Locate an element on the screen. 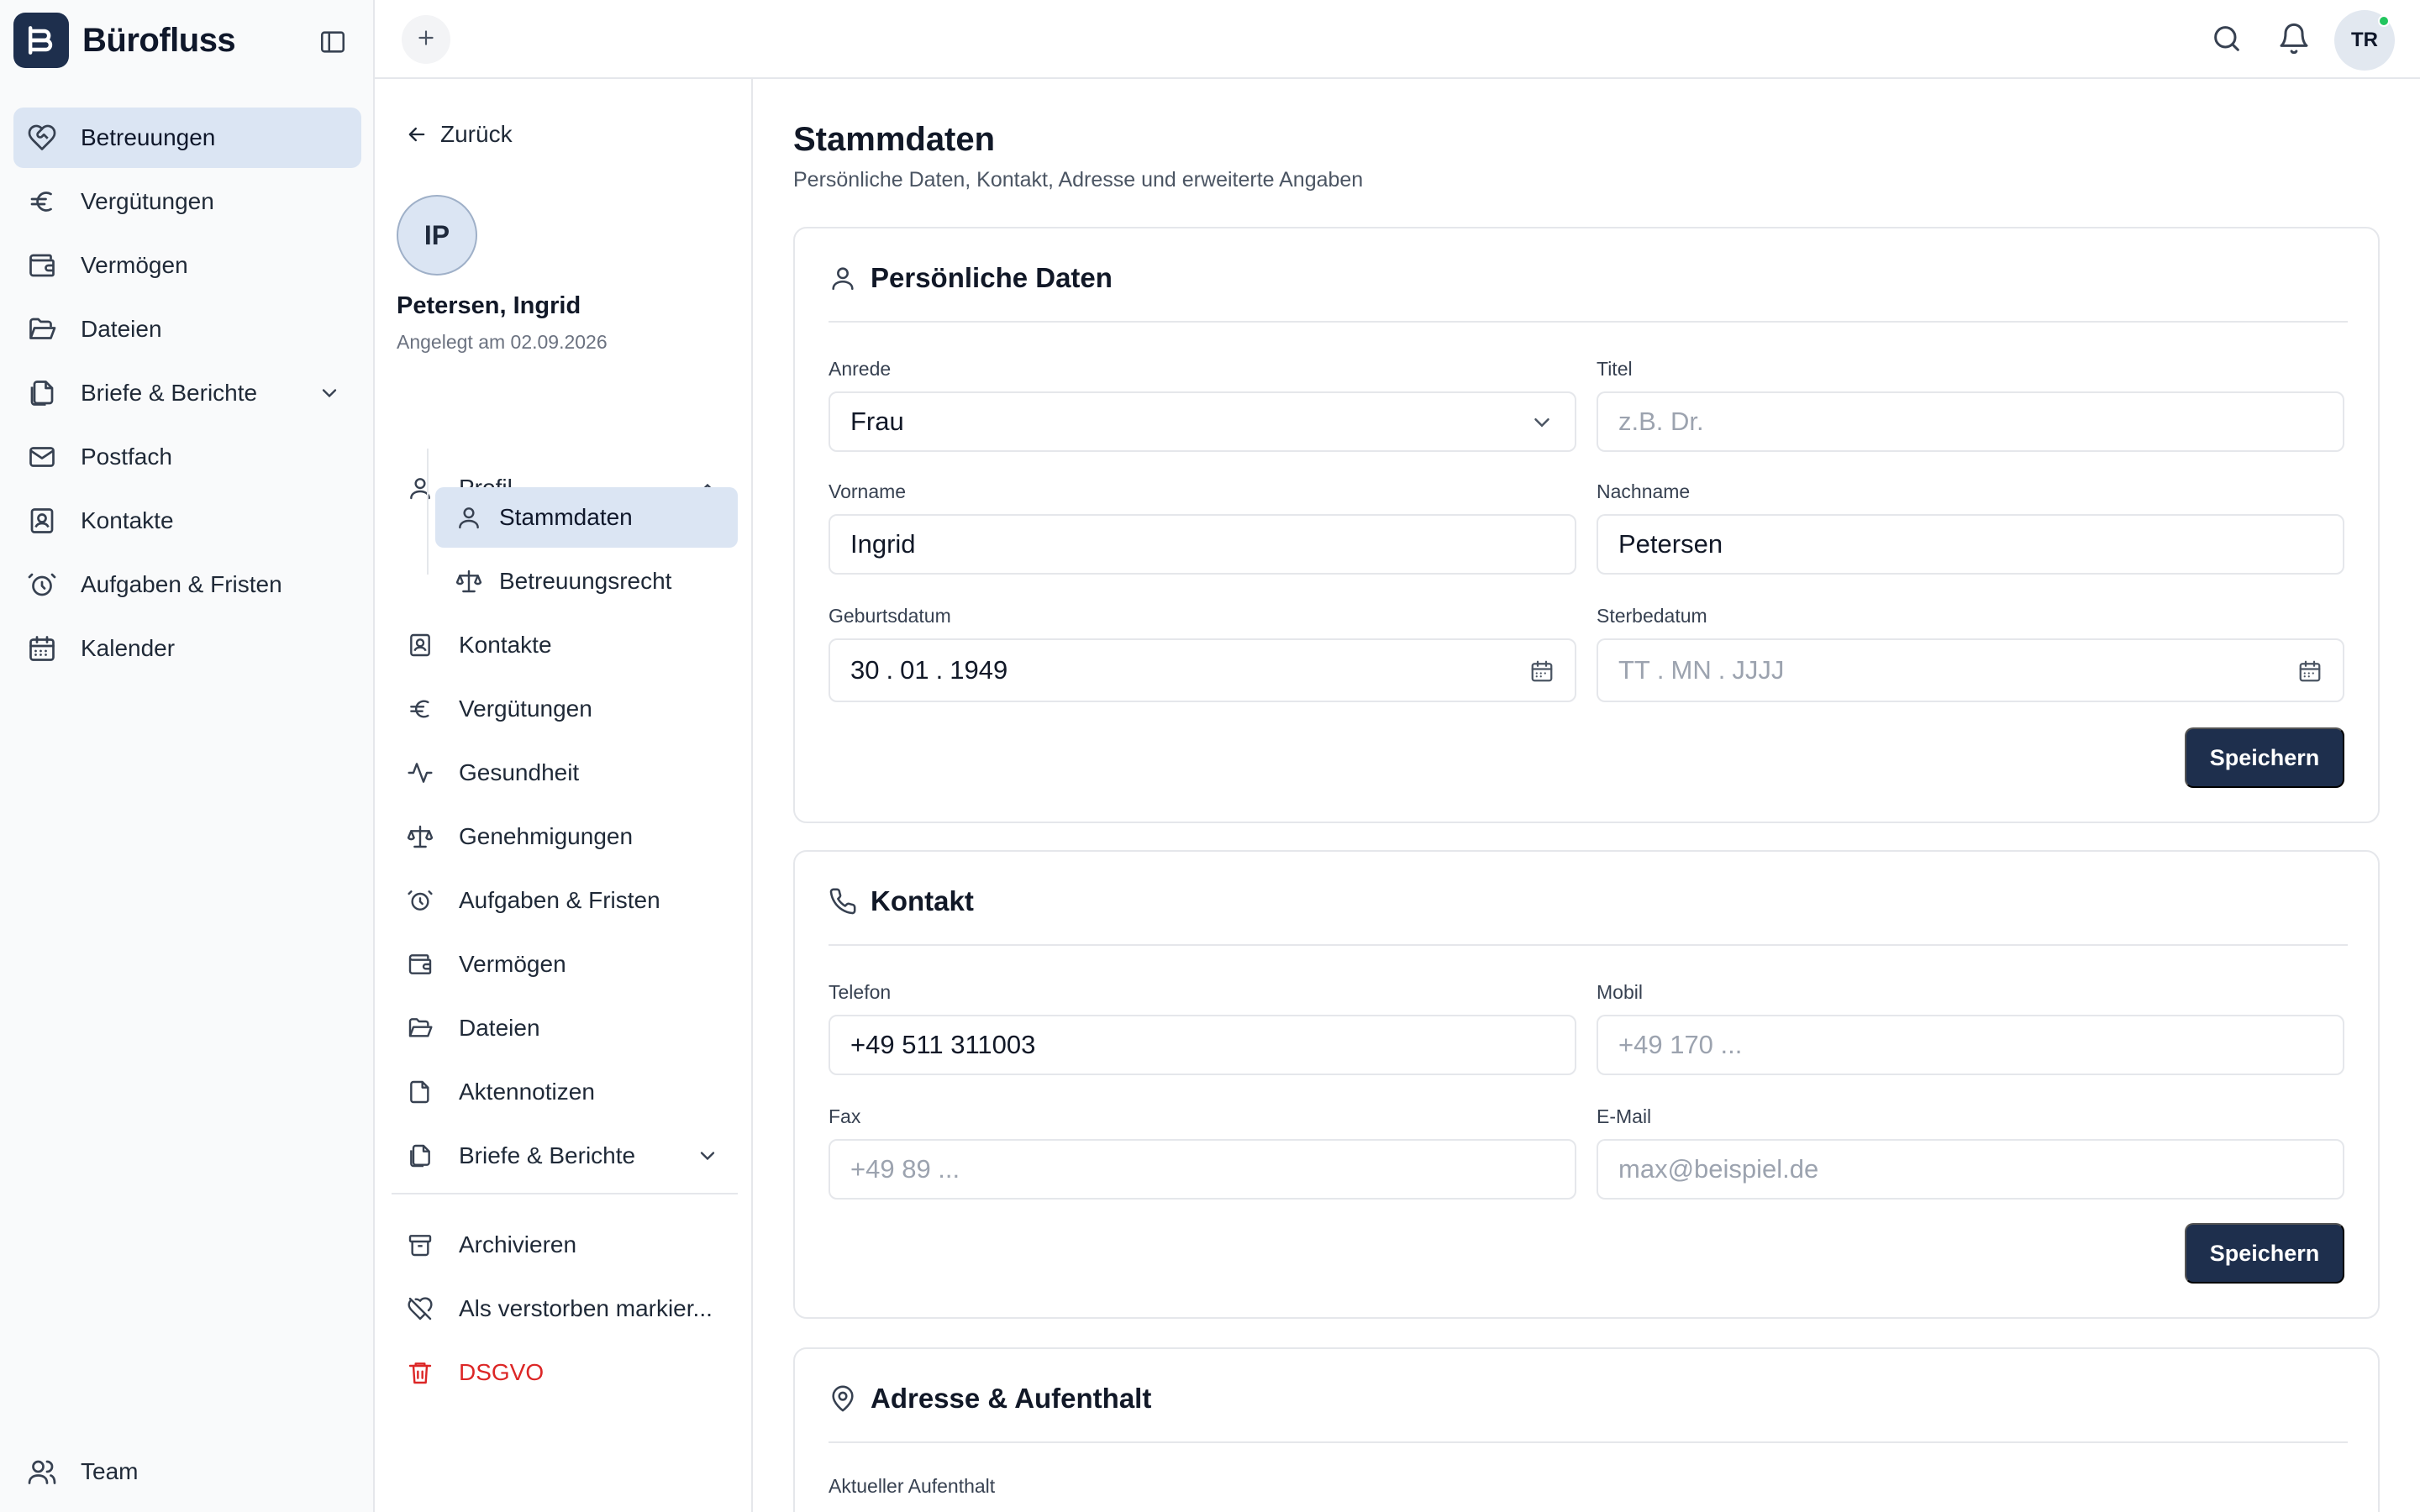 The image size is (2420, 1512). card-title: Persönliche Daten is located at coordinates (992, 277).